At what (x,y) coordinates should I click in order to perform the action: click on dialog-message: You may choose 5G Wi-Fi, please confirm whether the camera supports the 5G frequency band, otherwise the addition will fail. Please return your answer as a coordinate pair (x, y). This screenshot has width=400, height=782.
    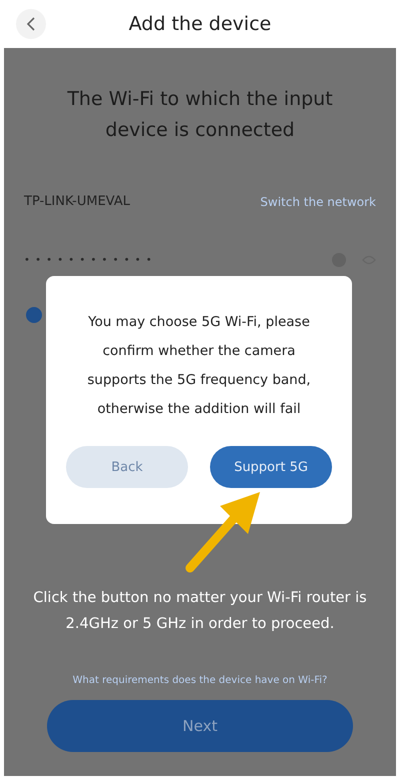
    Looking at the image, I should click on (199, 366).